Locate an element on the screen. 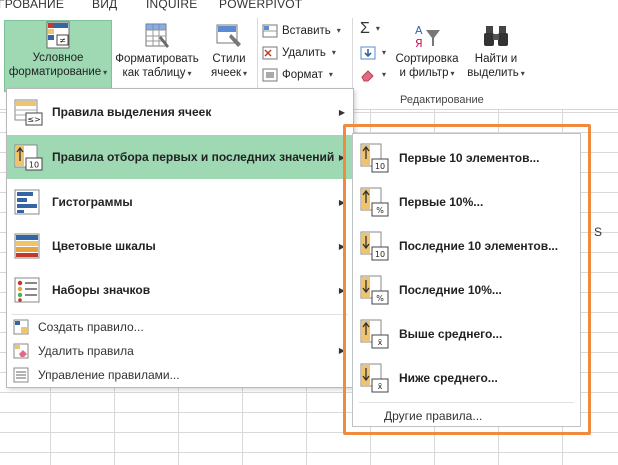  menu-label: Цветовые шкалы is located at coordinates (104, 246).